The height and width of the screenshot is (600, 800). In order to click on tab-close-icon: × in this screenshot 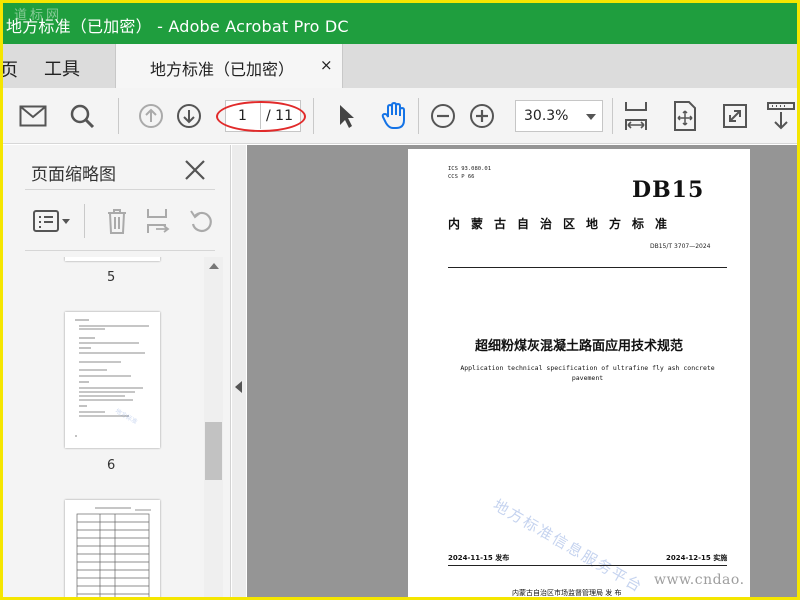, I will do `click(326, 65)`.